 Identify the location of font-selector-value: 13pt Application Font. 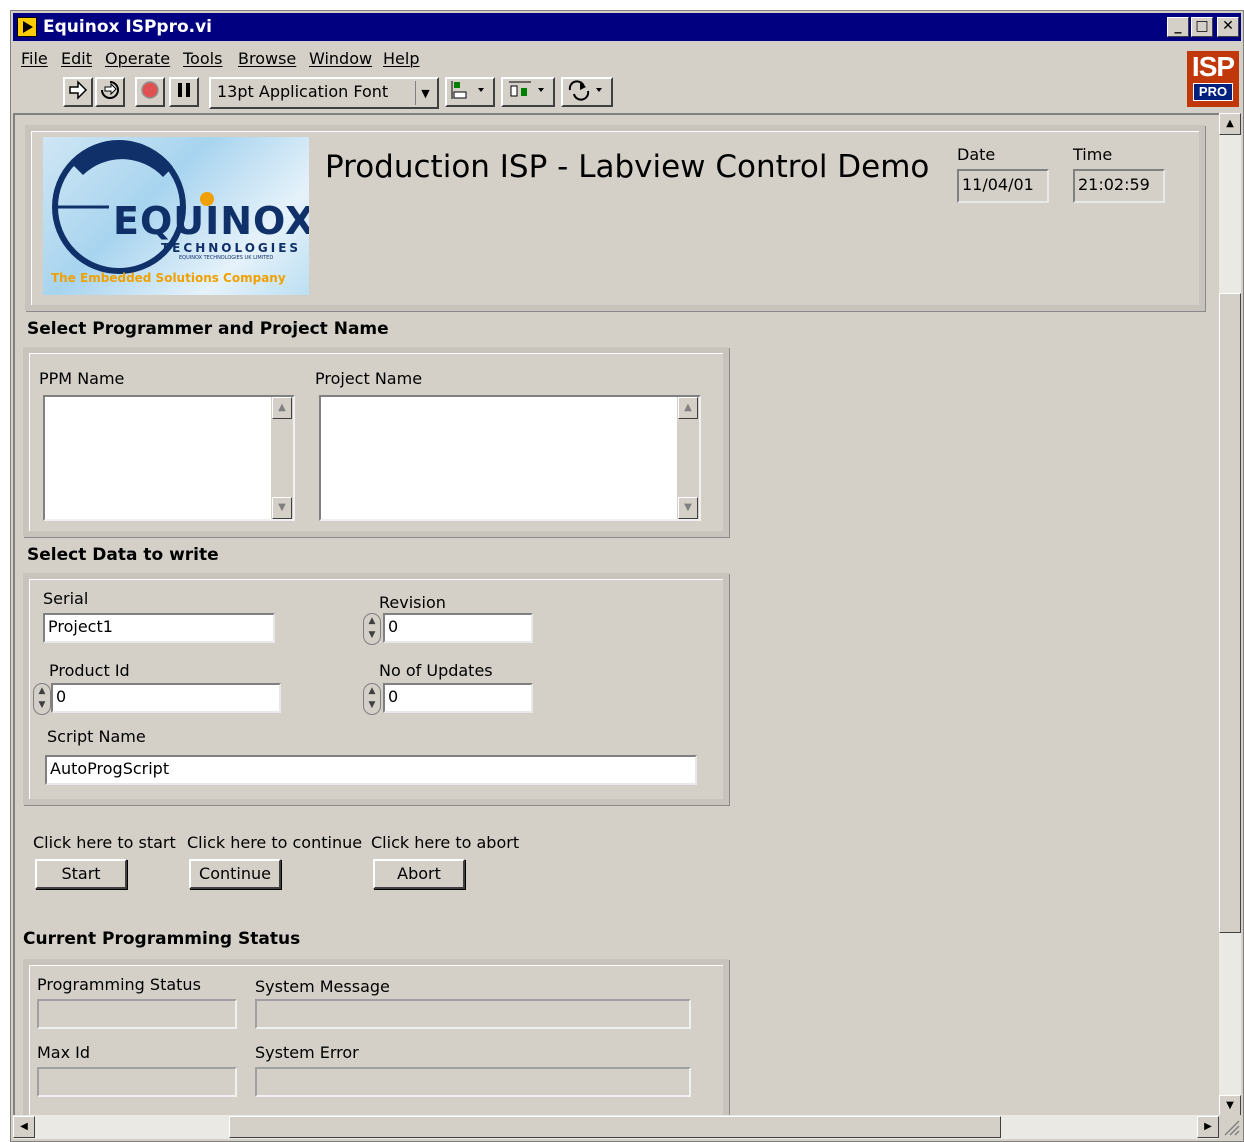
(303, 91).